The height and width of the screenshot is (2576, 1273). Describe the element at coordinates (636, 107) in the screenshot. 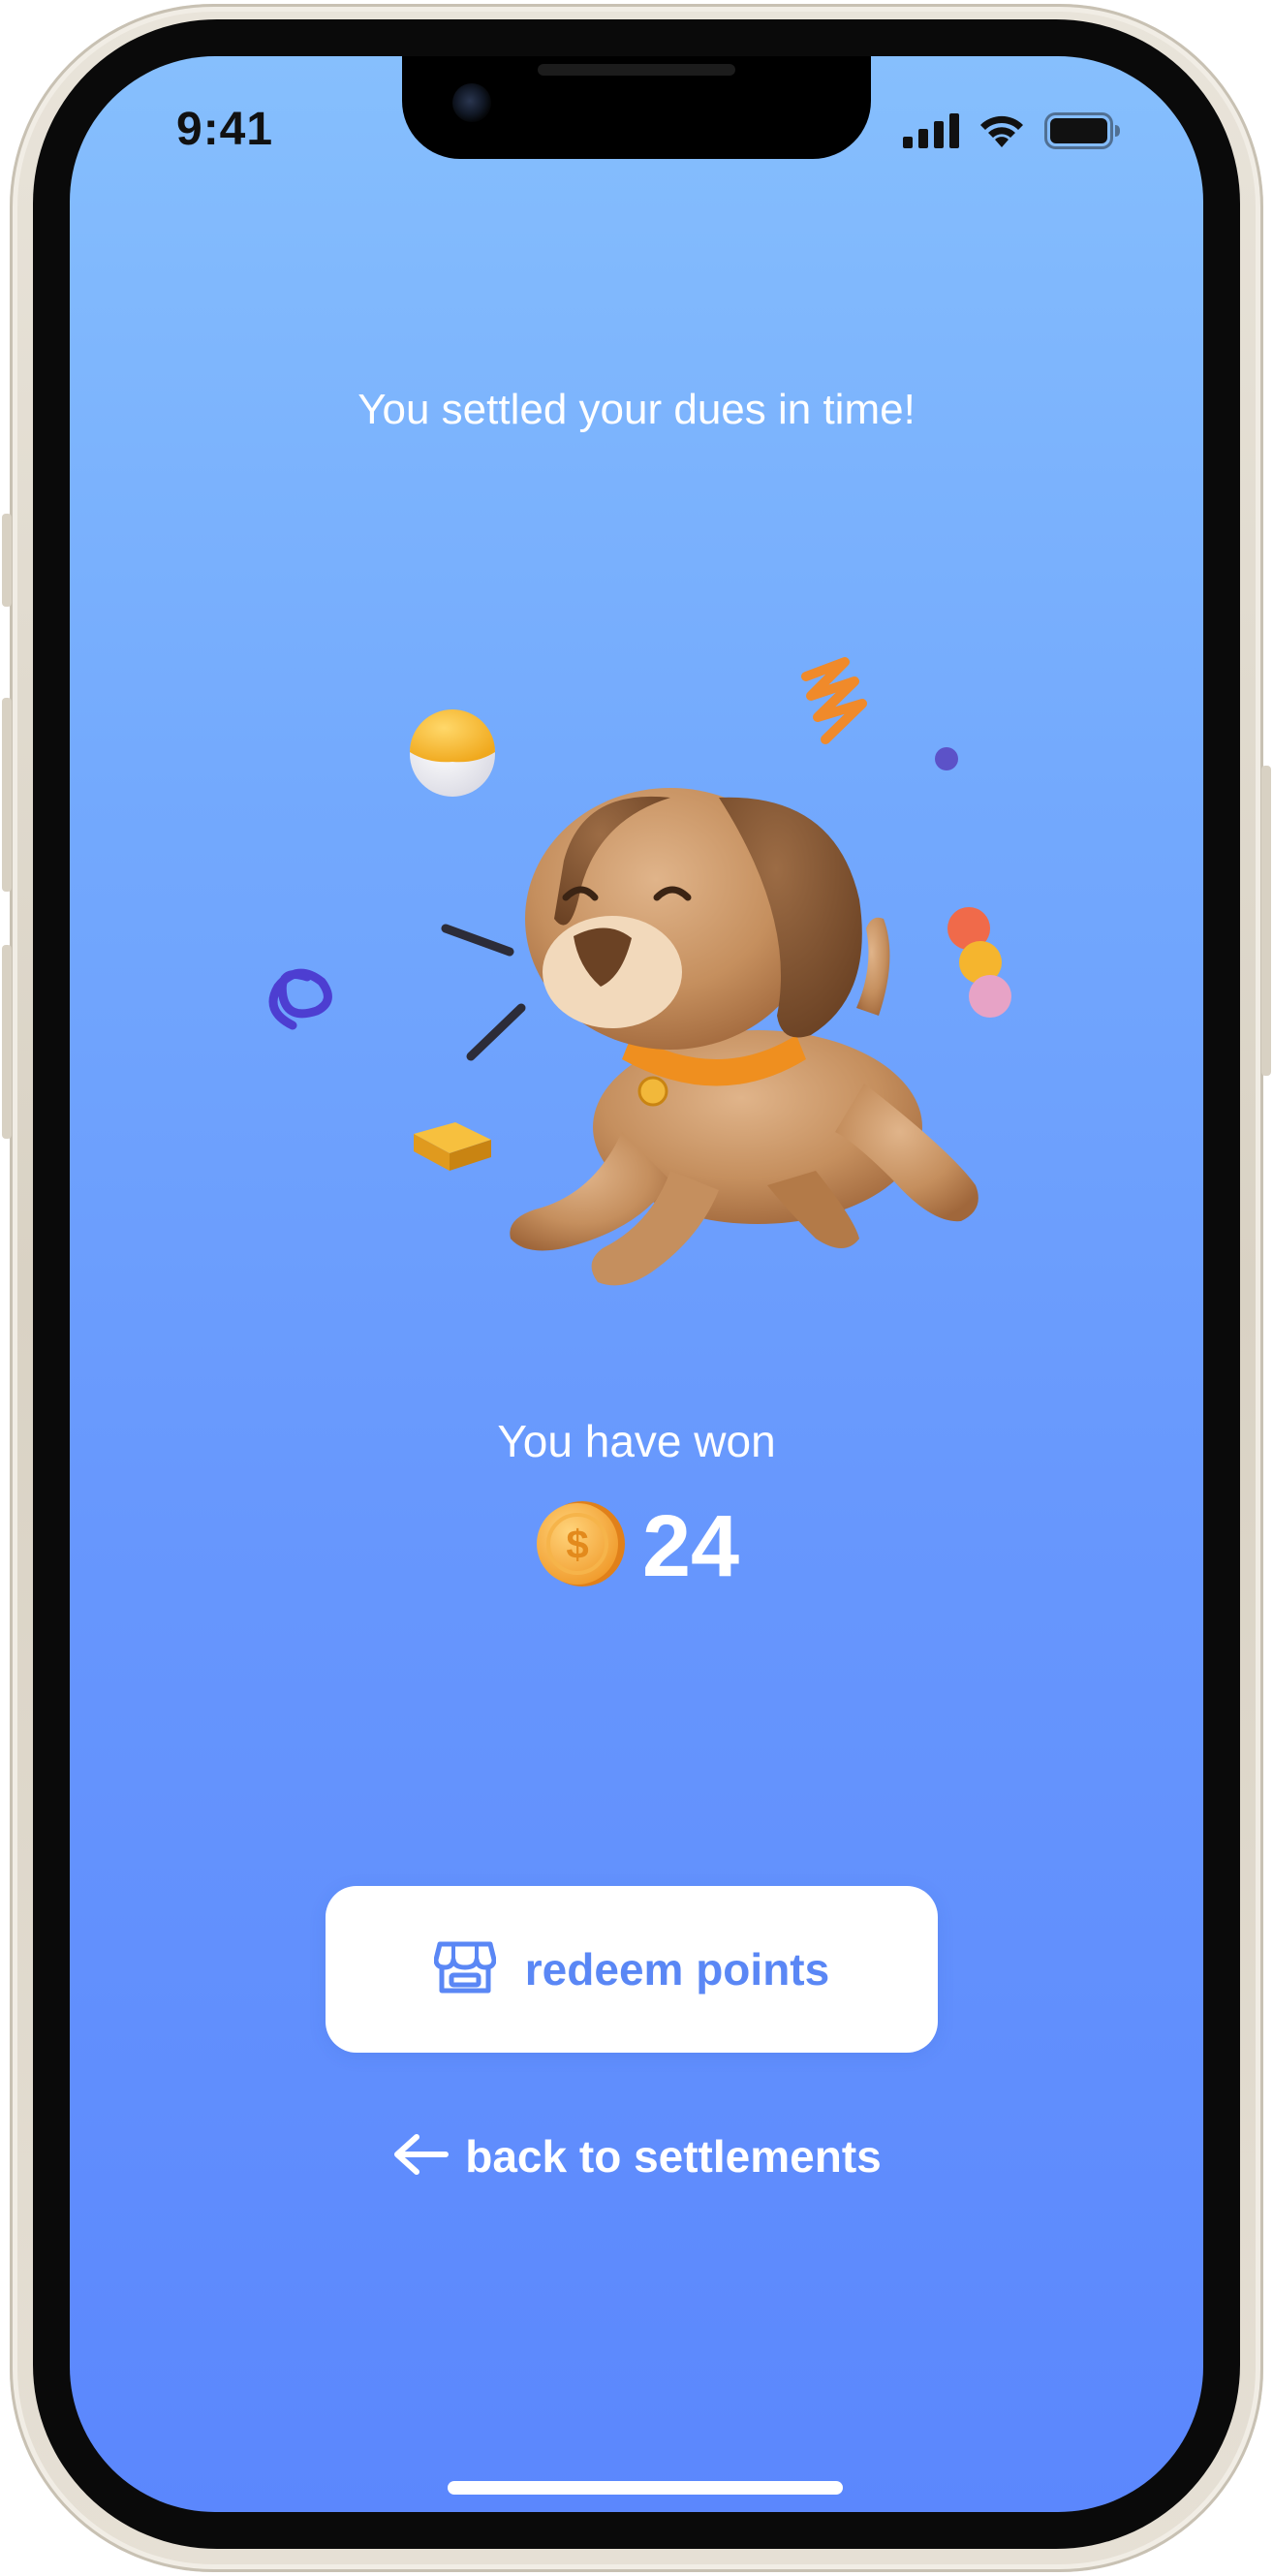

I see `notch` at that location.